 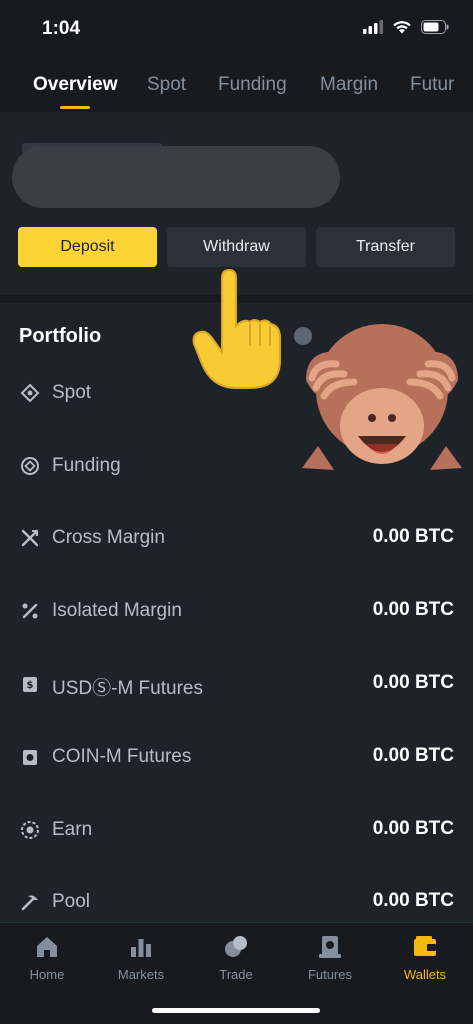 I want to click on pointing-hand-icon, so click(x=236, y=328).